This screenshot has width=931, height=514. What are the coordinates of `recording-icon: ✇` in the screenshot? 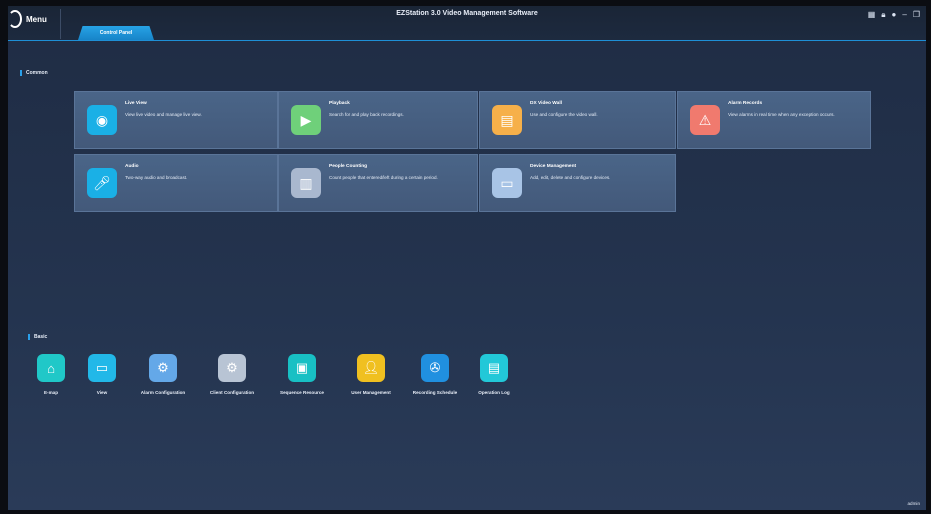 It's located at (435, 368).